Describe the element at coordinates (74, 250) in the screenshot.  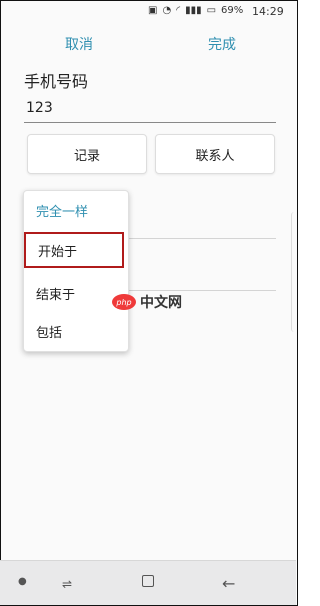
I see `menu-item-starts-with: 开始于` at that location.